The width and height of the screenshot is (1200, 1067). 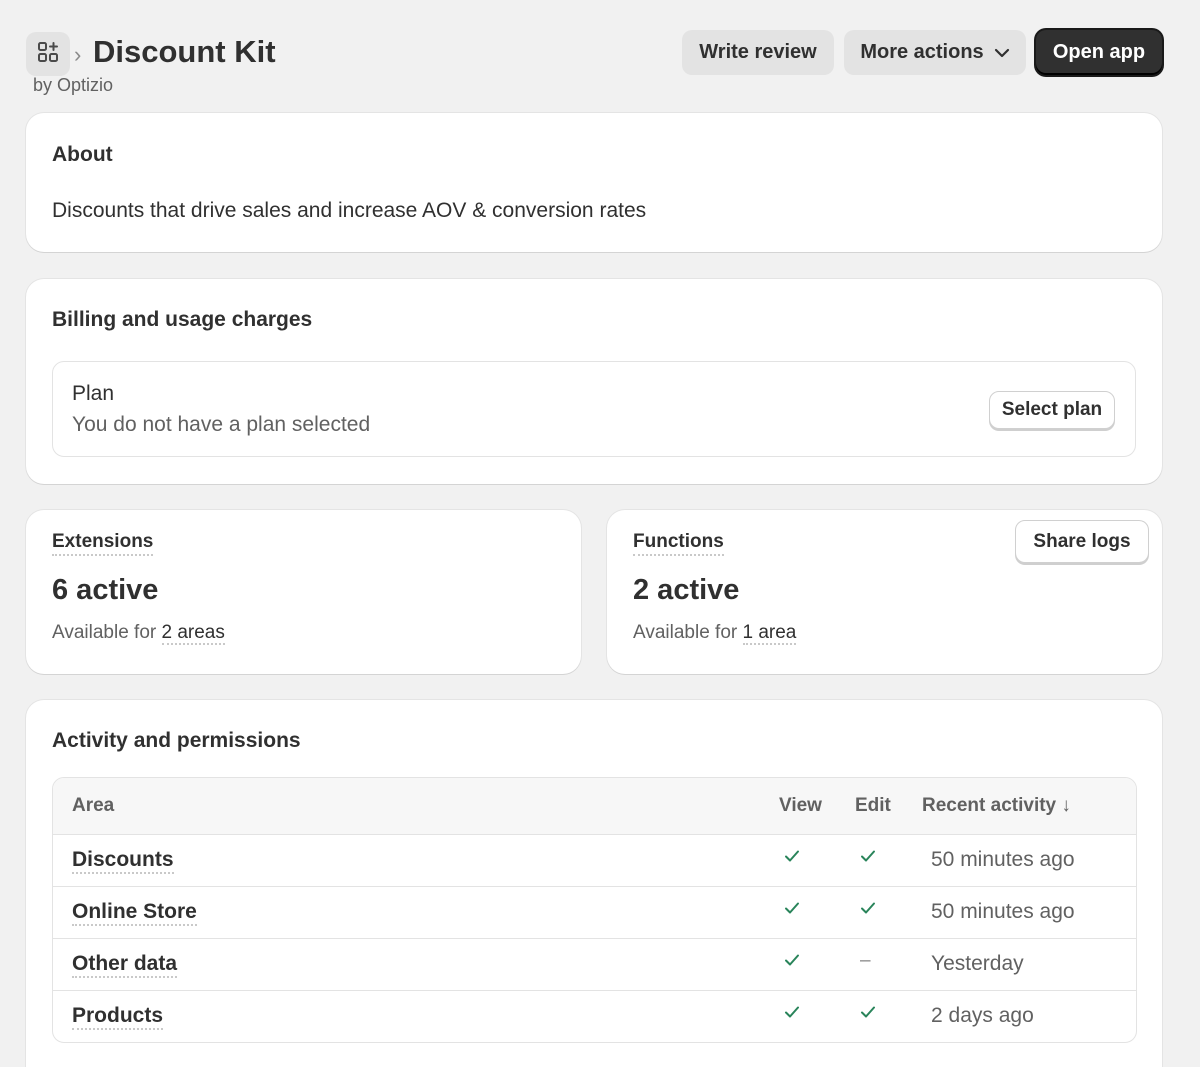 I want to click on extensions-title: Extensions, so click(x=103, y=543).